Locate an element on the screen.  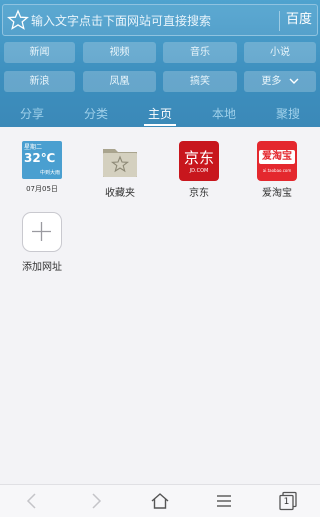
aitaobao-logo-icon: 爱淘宝 ai.taobao.com is located at coordinates (277, 161).